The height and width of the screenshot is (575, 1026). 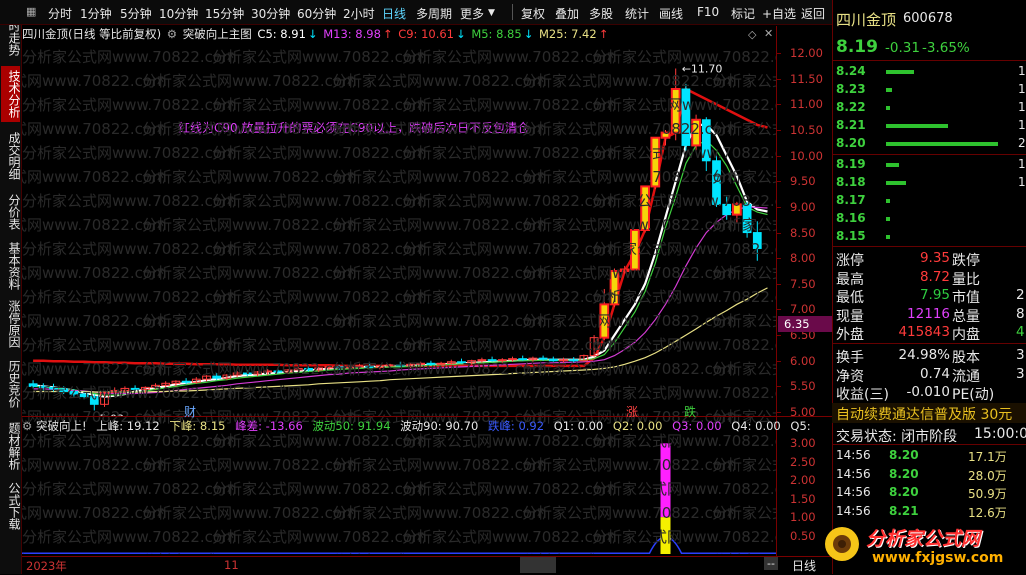 What do you see at coordinates (697, 426) in the screenshot?
I see `q3-value: Q3: 0.00` at bounding box center [697, 426].